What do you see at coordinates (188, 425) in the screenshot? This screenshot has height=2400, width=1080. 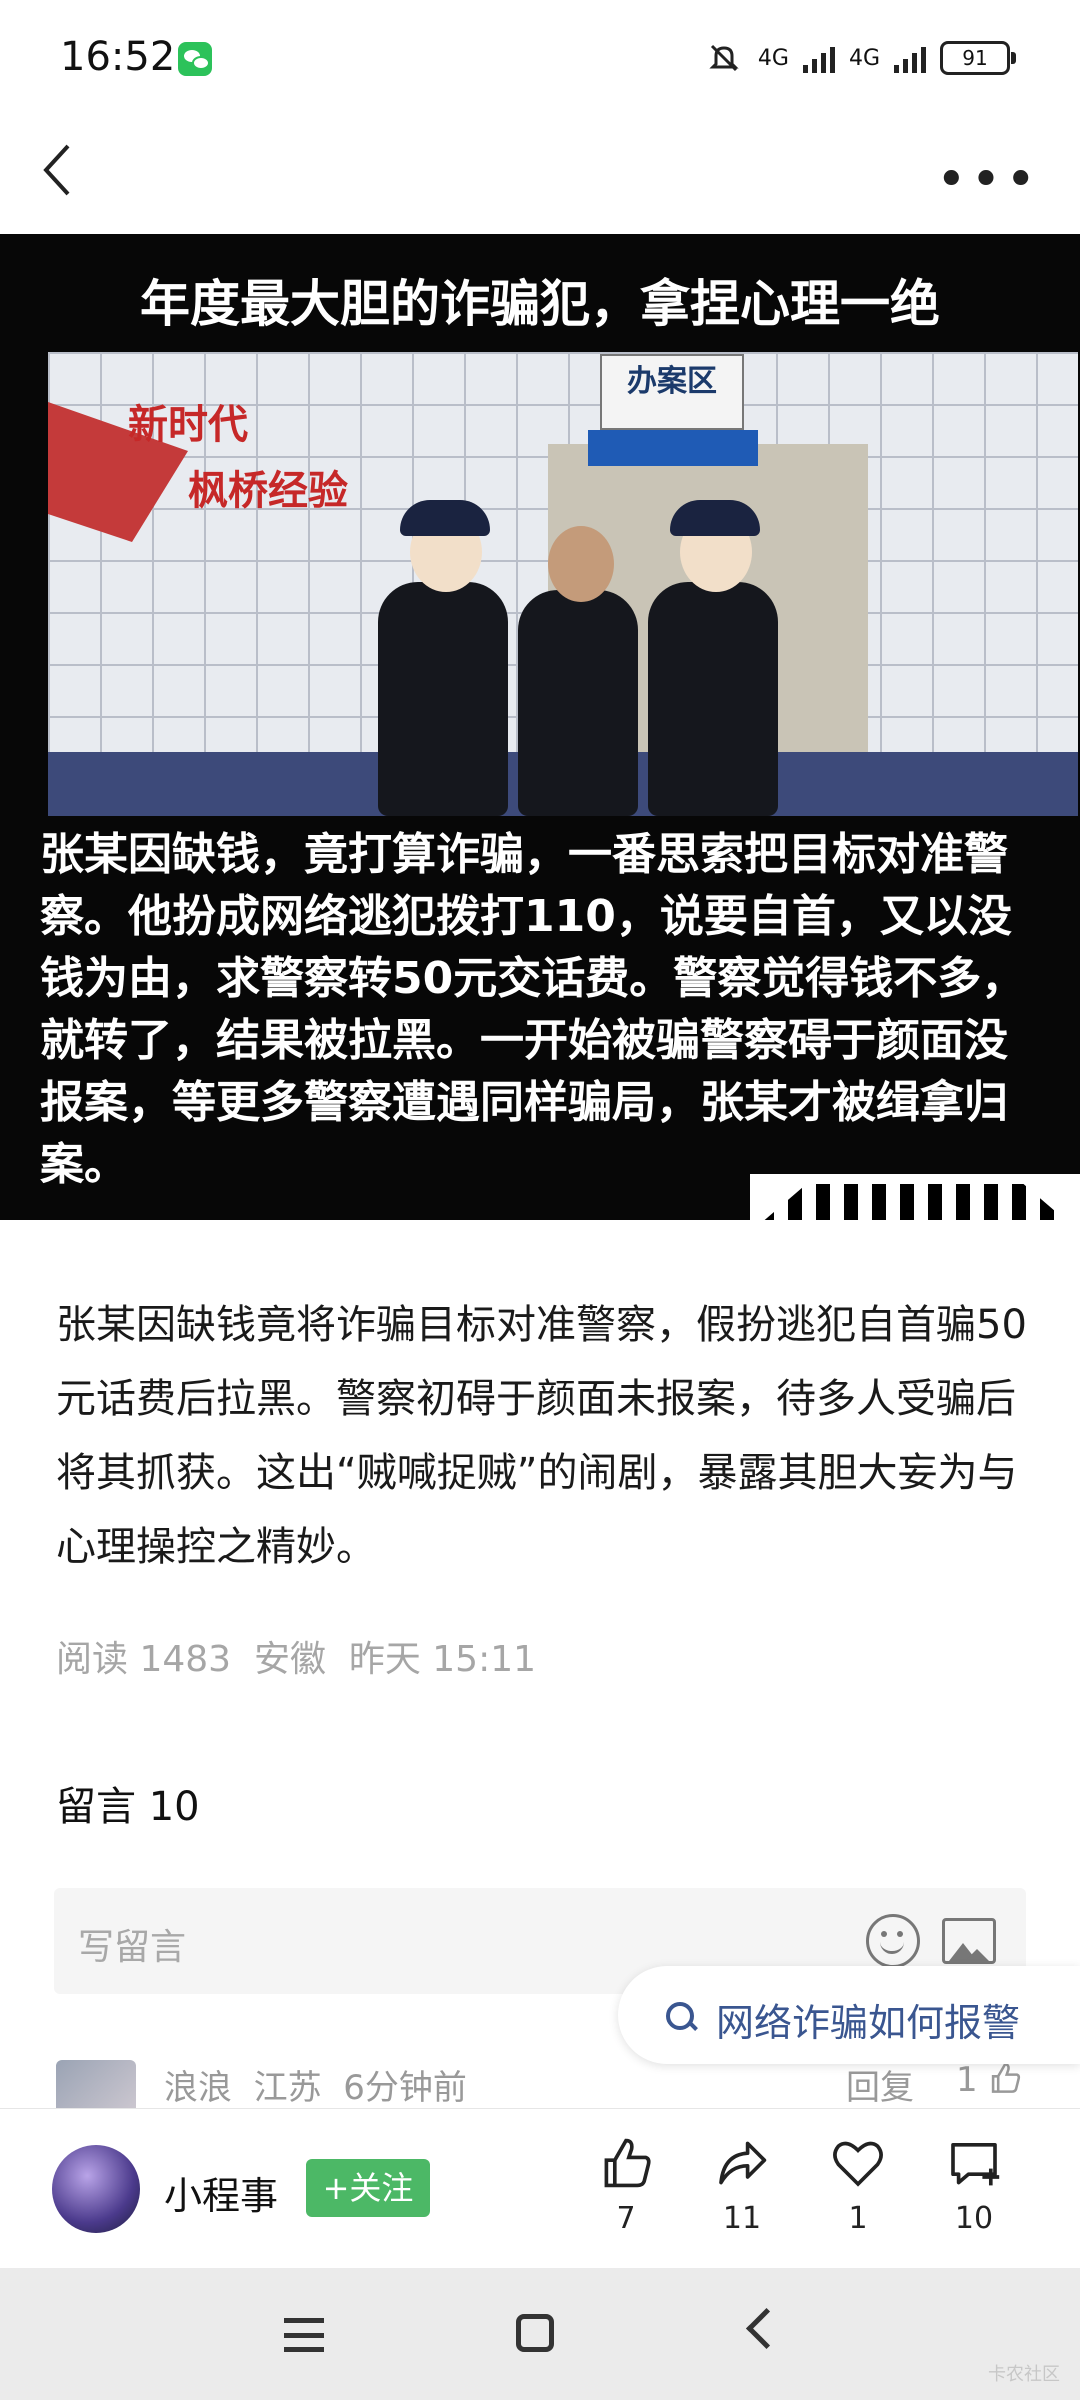 I see `slogan-line1: 新时代` at bounding box center [188, 425].